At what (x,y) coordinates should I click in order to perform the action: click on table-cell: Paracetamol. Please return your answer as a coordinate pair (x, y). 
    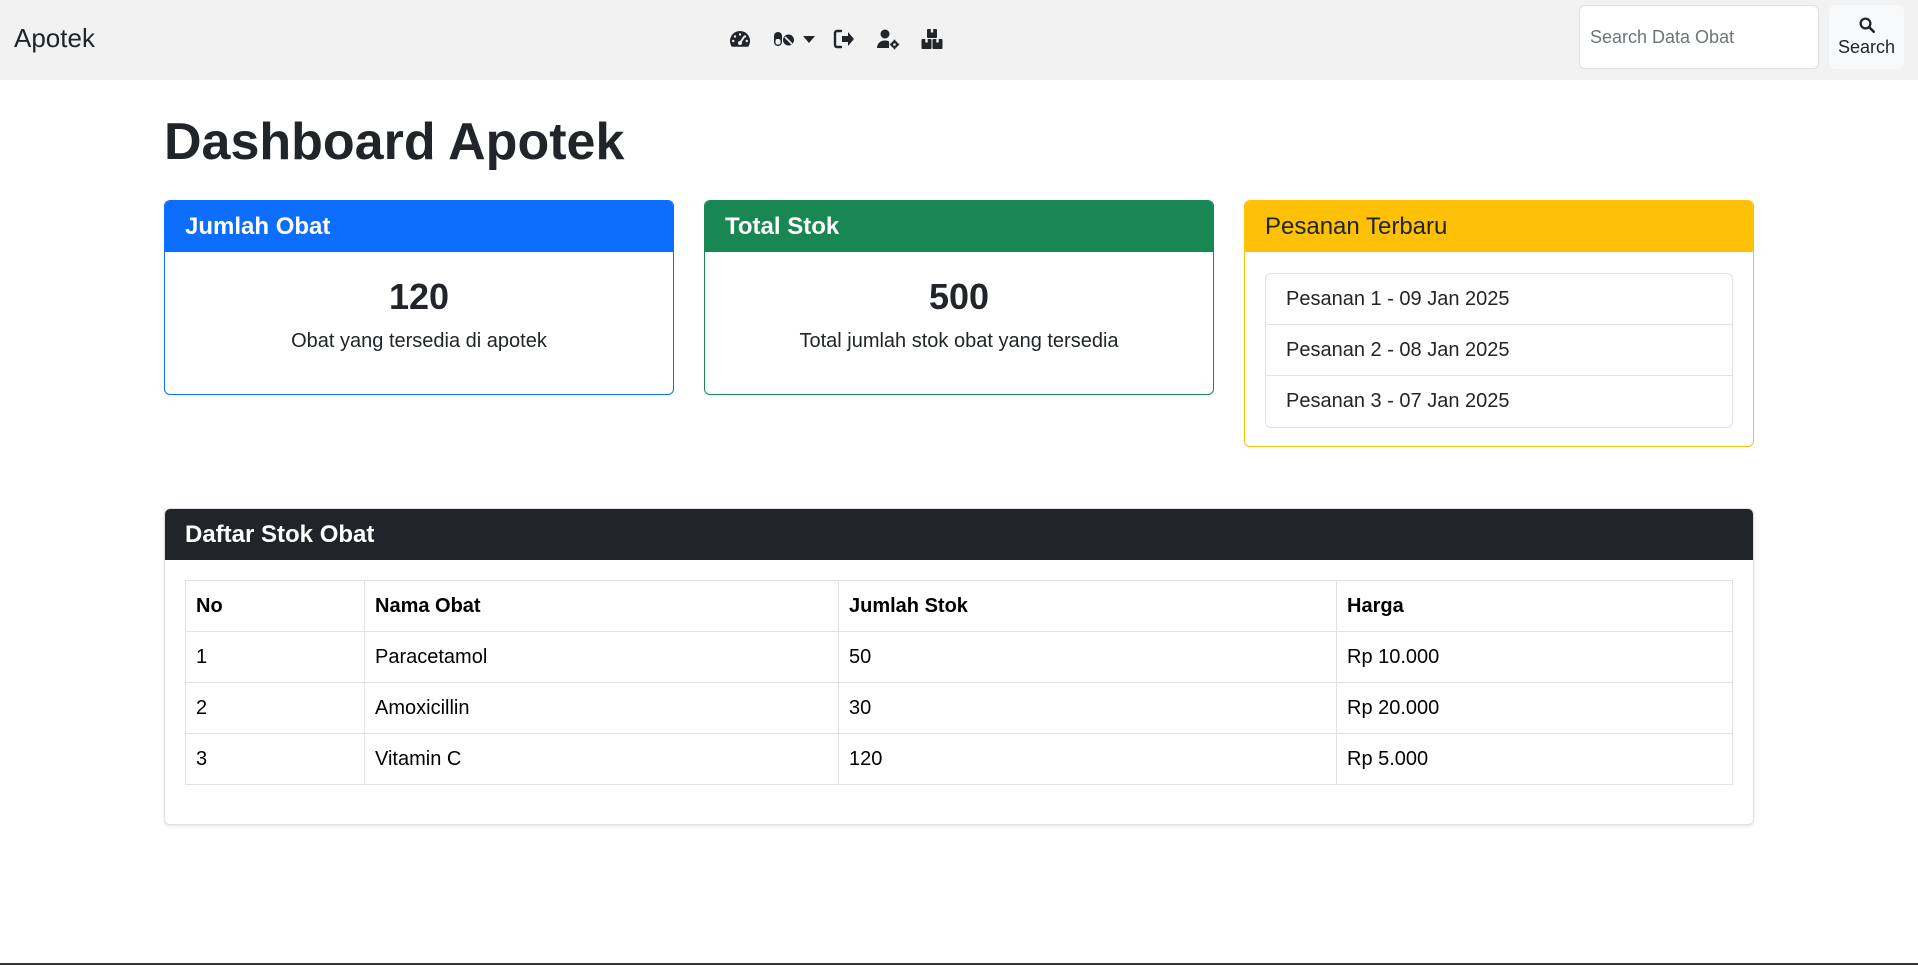
    Looking at the image, I should click on (601, 657).